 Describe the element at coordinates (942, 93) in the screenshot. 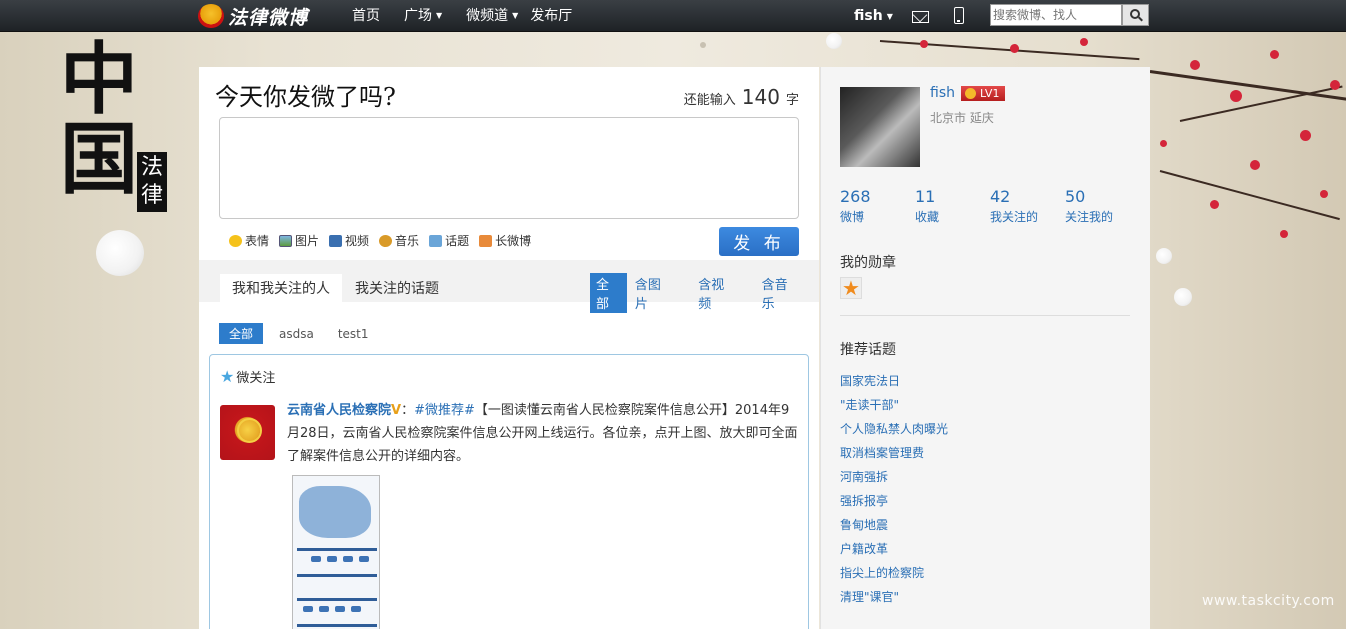

I see `profile-name-link: fish` at that location.